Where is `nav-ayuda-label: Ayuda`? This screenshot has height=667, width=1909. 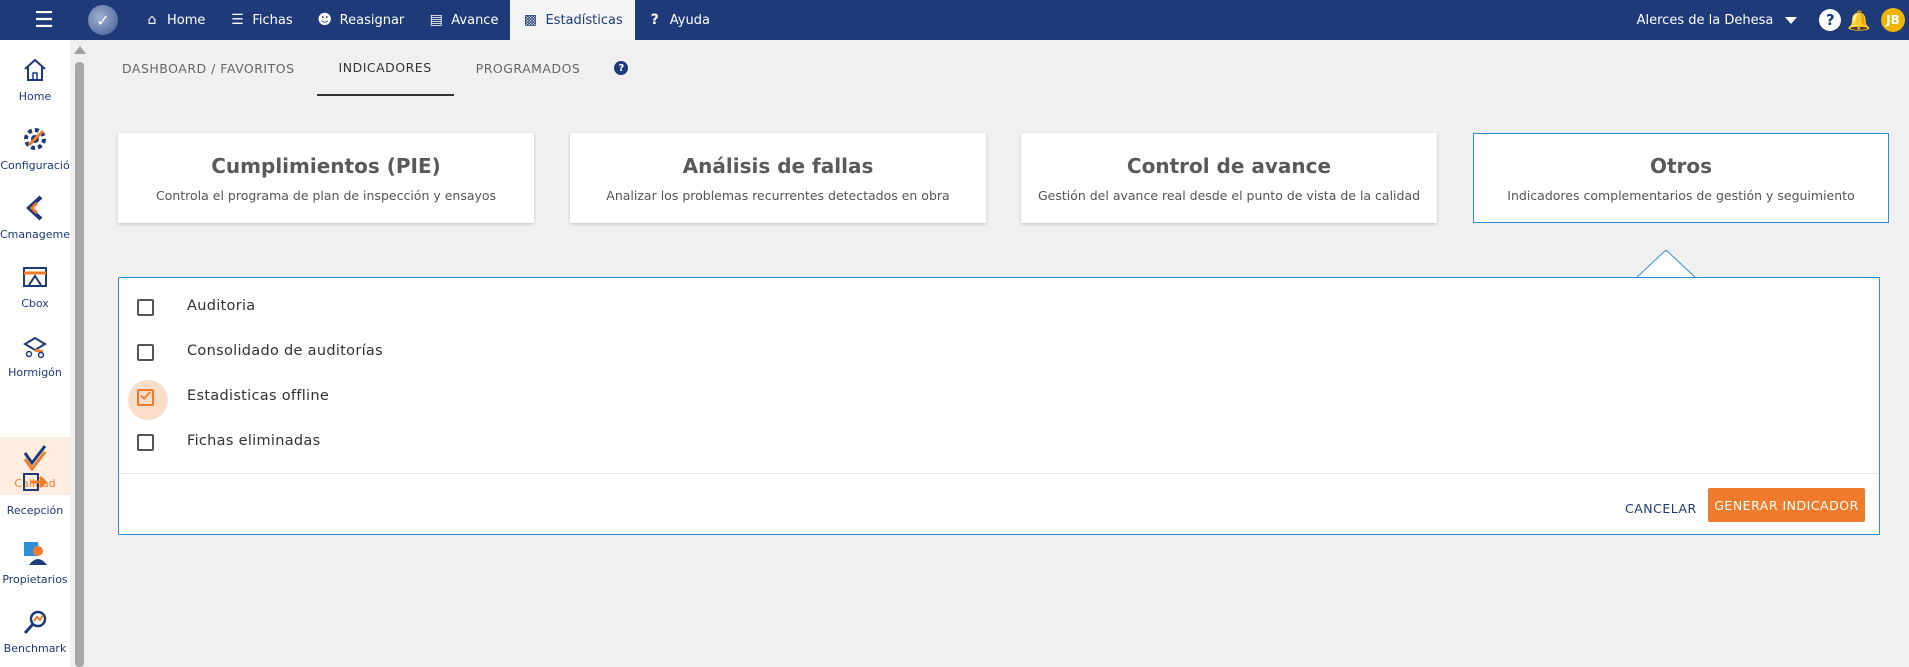
nav-ayuda-label: Ayuda is located at coordinates (689, 20).